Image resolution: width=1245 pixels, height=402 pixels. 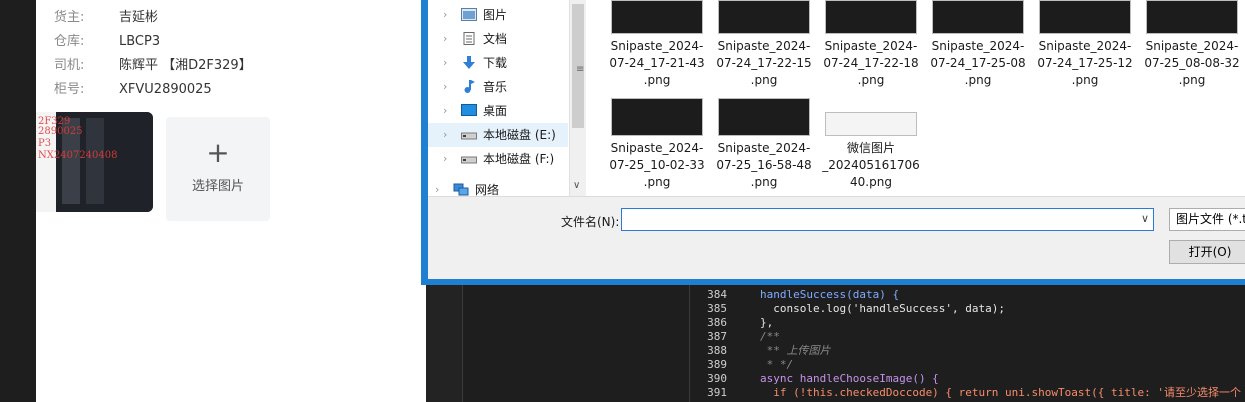 I want to click on left-dark-strip, so click(x=18, y=201).